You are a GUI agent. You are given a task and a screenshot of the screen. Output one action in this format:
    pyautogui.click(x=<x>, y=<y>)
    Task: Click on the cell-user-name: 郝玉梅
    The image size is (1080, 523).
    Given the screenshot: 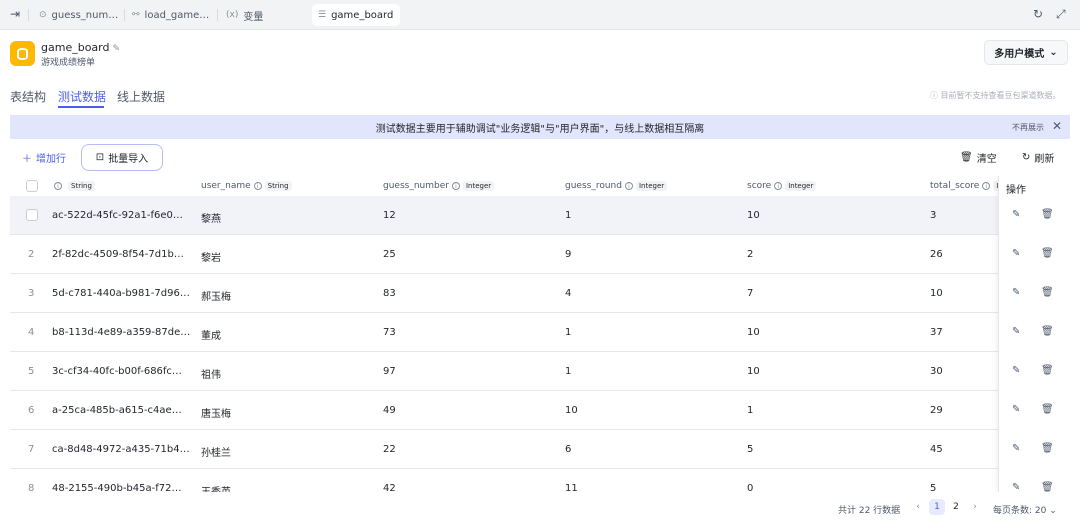 What is the action you would take?
    pyautogui.click(x=216, y=295)
    